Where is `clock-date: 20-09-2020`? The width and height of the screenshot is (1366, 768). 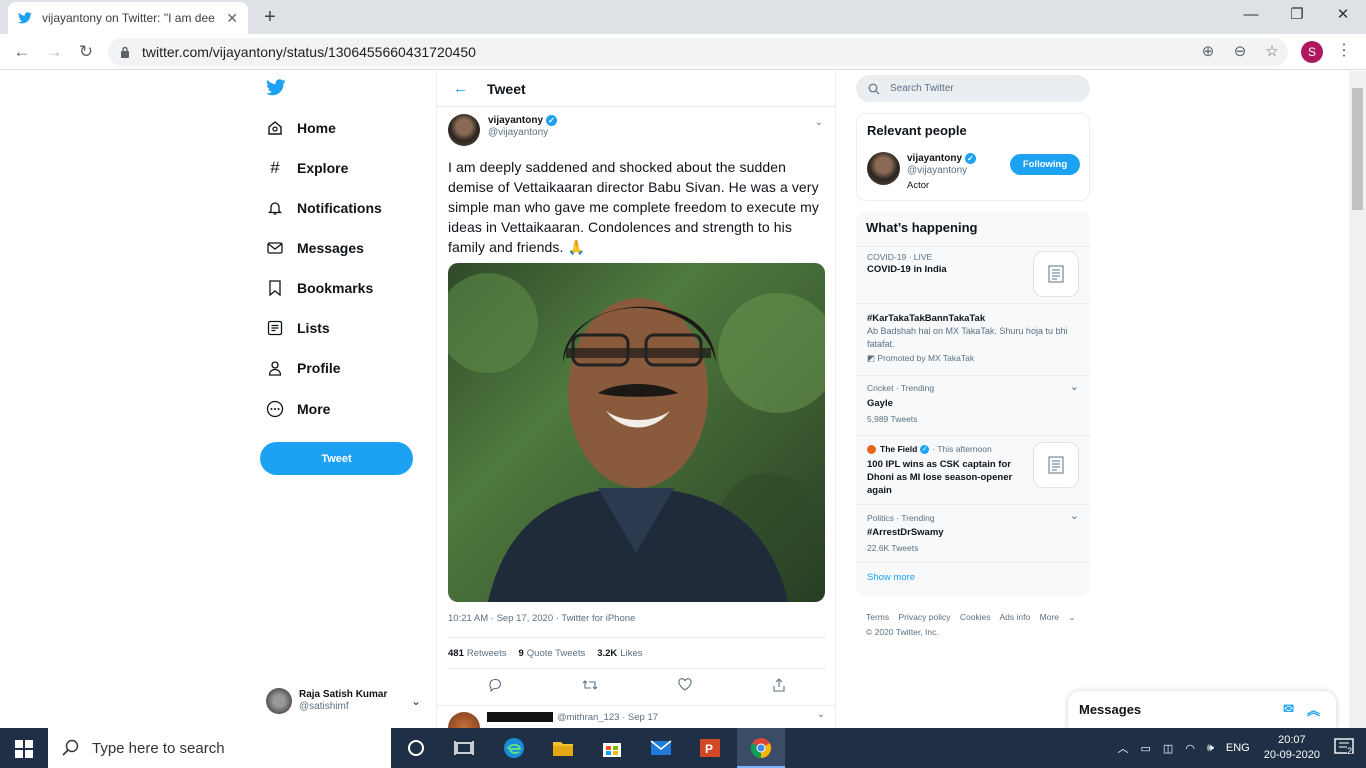
clock-date: 20-09-2020 is located at coordinates (1291, 755).